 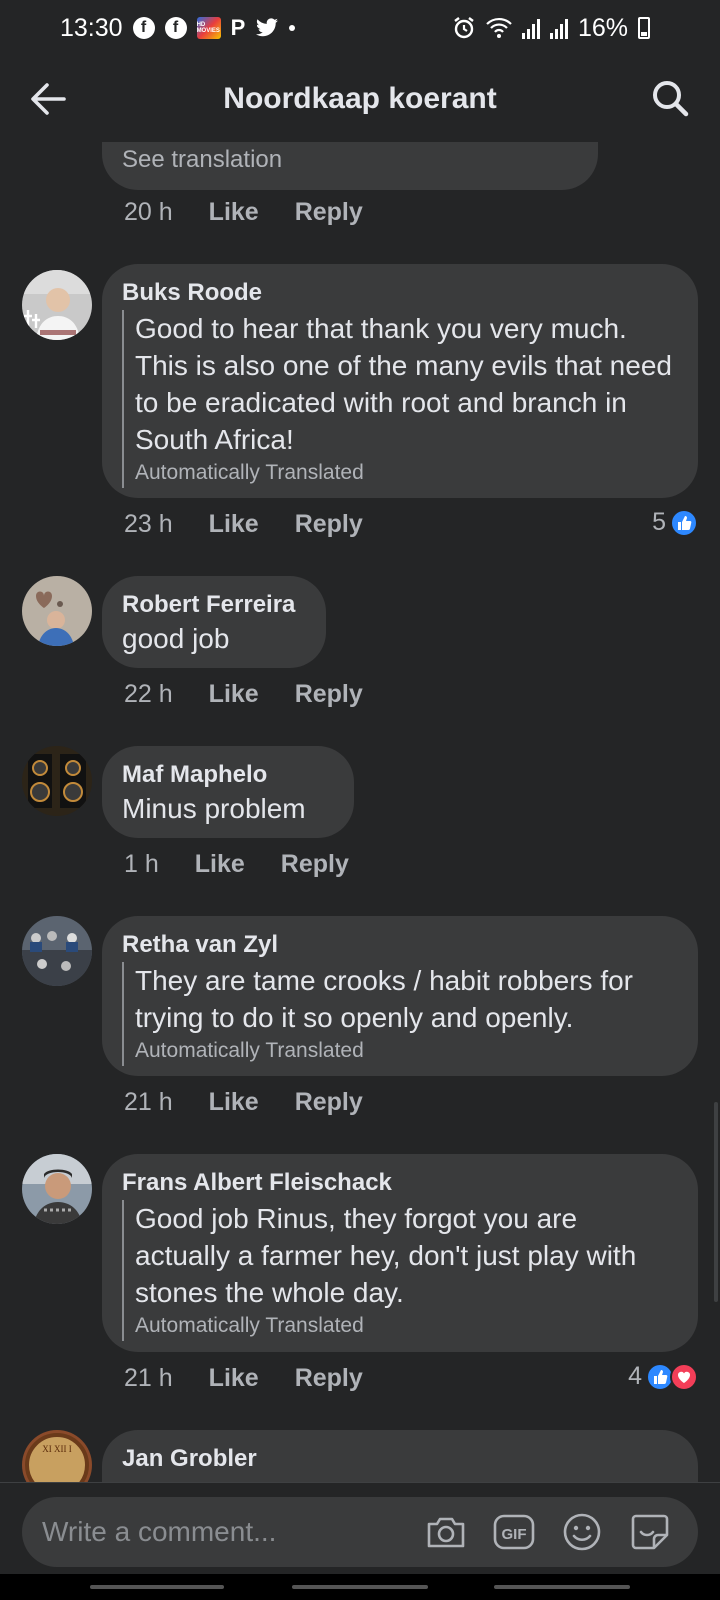 What do you see at coordinates (644, 28) in the screenshot?
I see `battery-icon` at bounding box center [644, 28].